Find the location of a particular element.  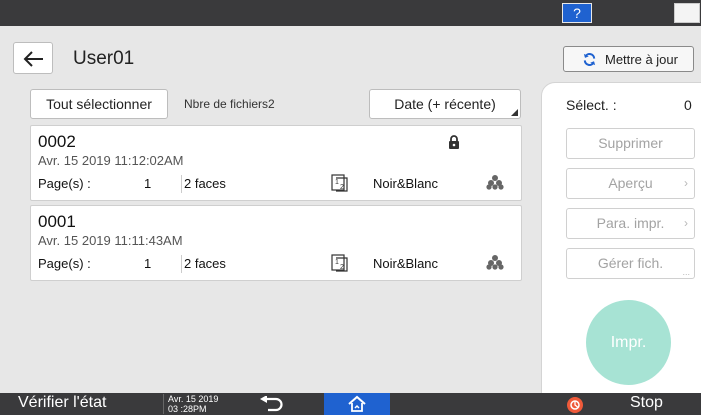

refresh-button: Mettre à jour is located at coordinates (628, 59).